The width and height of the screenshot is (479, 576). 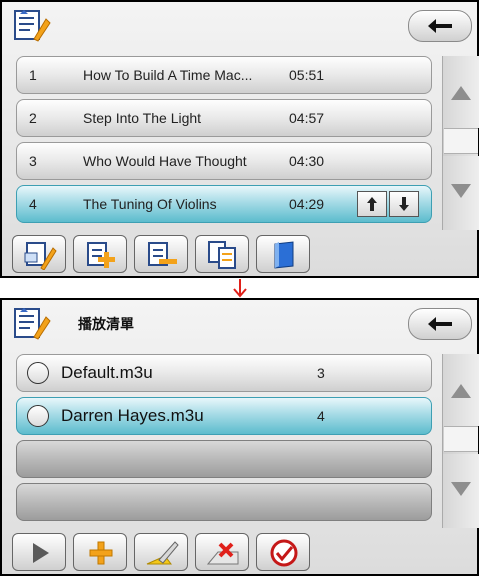 What do you see at coordinates (239, 25) in the screenshot?
I see `title-bar` at bounding box center [239, 25].